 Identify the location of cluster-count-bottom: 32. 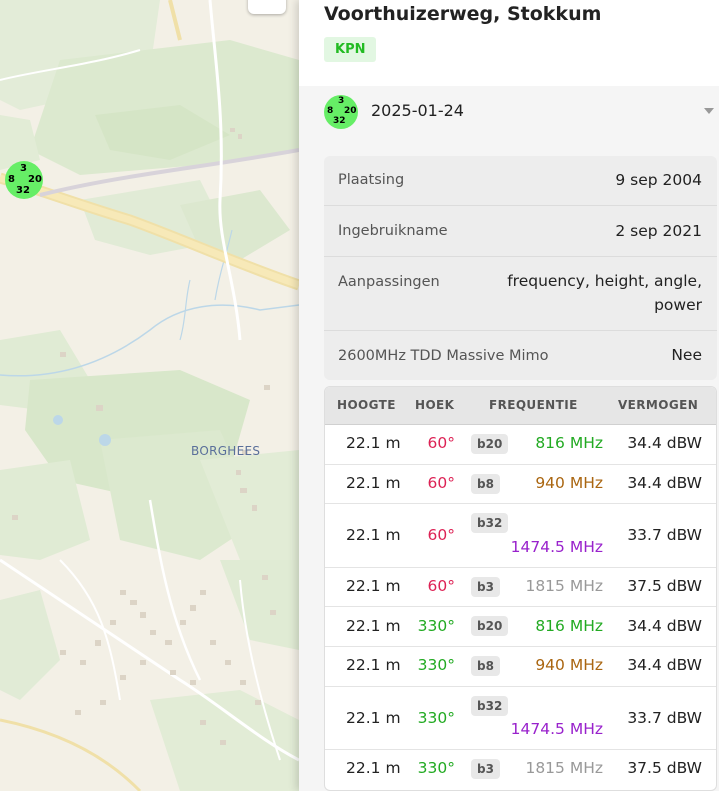
(23, 190).